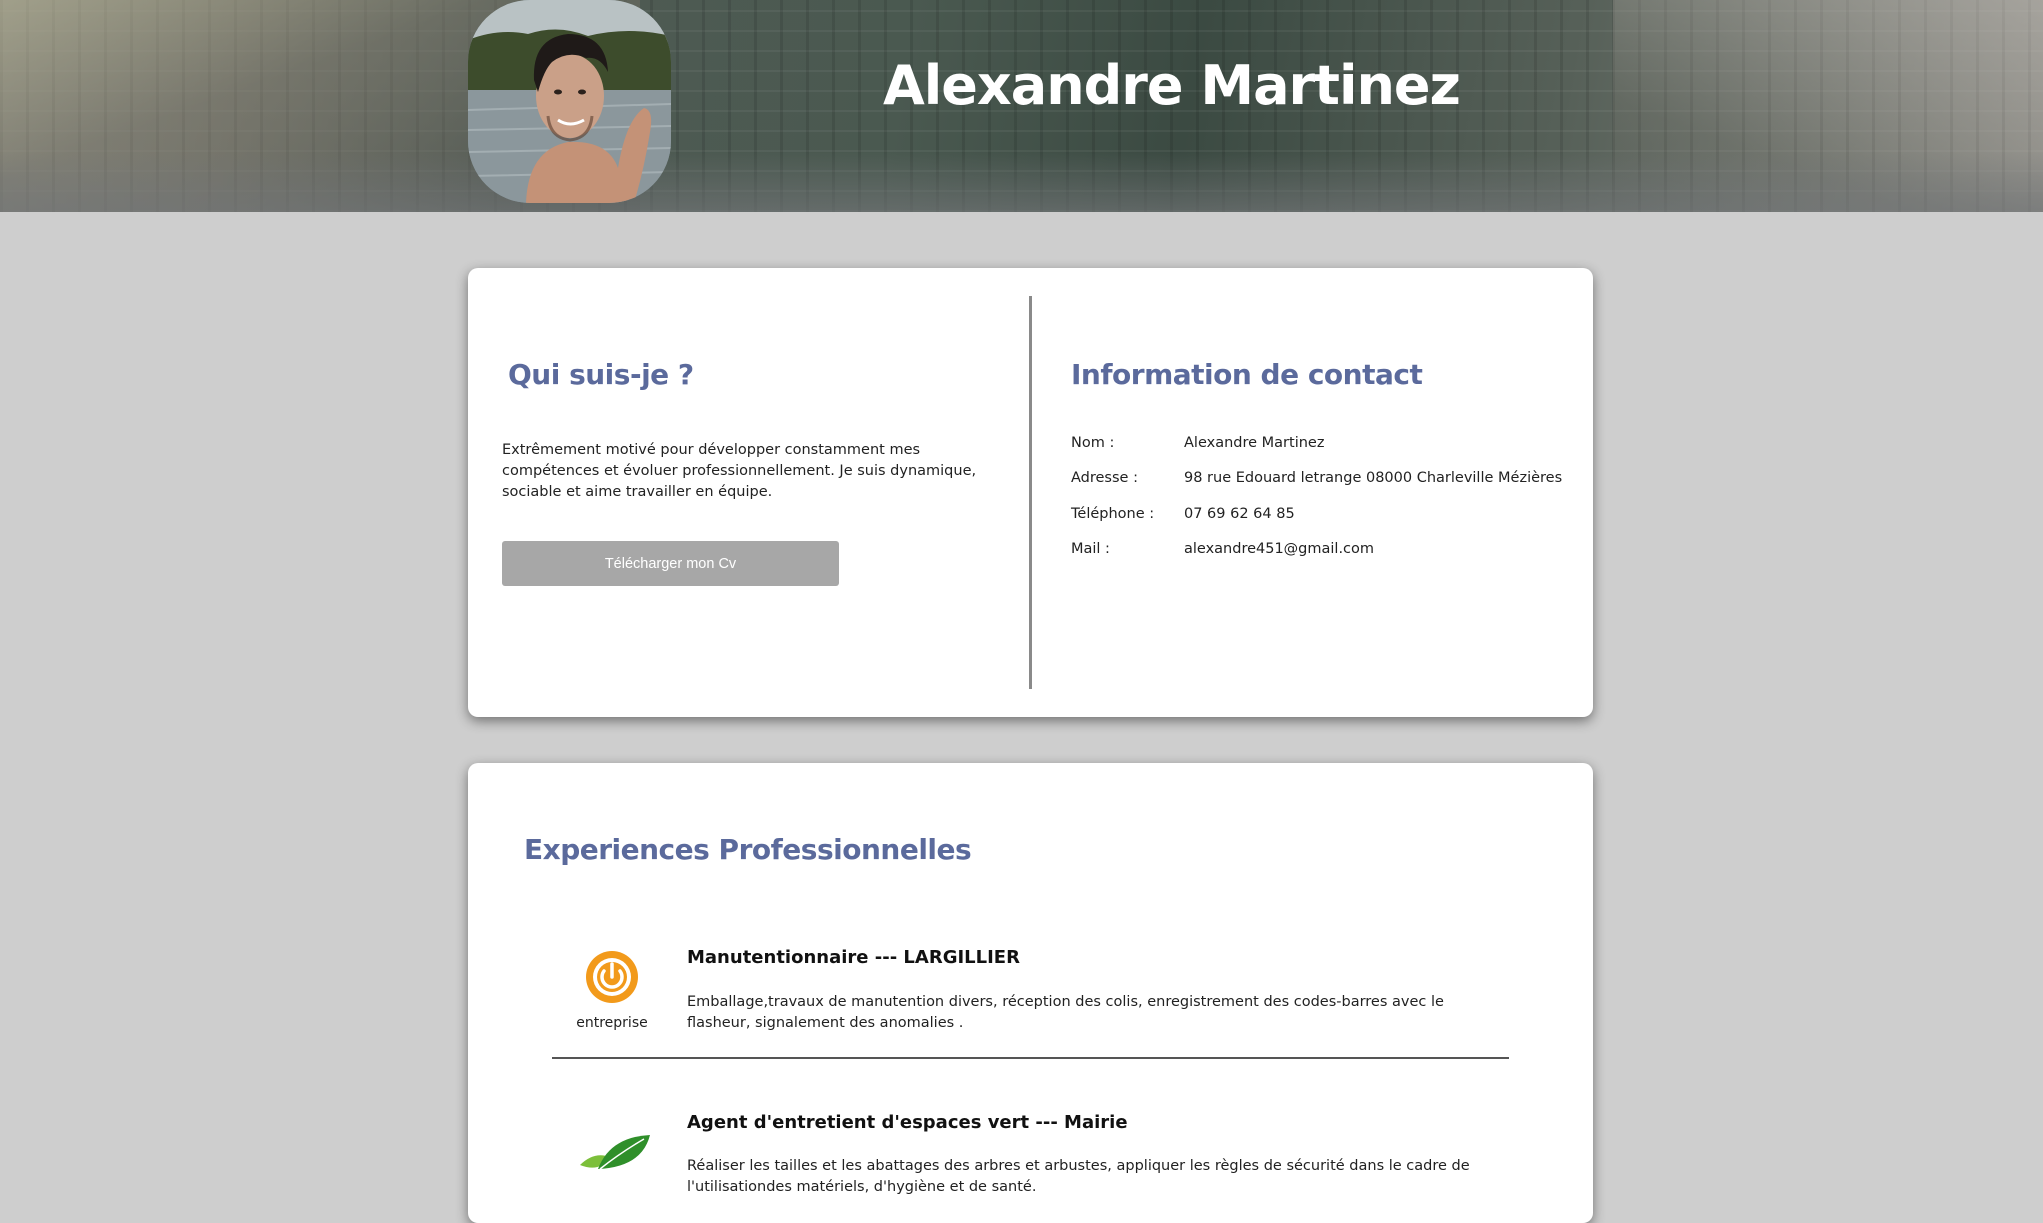 The image size is (2043, 1223). What do you see at coordinates (1093, 443) in the screenshot?
I see `contact-label: Nom :` at bounding box center [1093, 443].